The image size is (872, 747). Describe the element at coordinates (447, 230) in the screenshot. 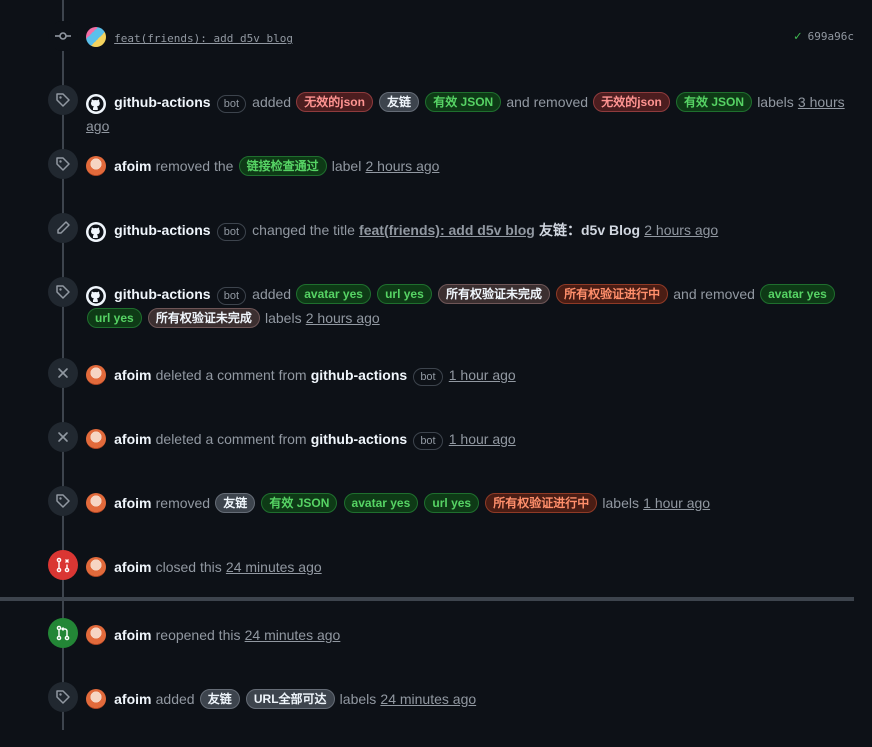

I see `old-title: feat(friends): add d5v blog` at that location.